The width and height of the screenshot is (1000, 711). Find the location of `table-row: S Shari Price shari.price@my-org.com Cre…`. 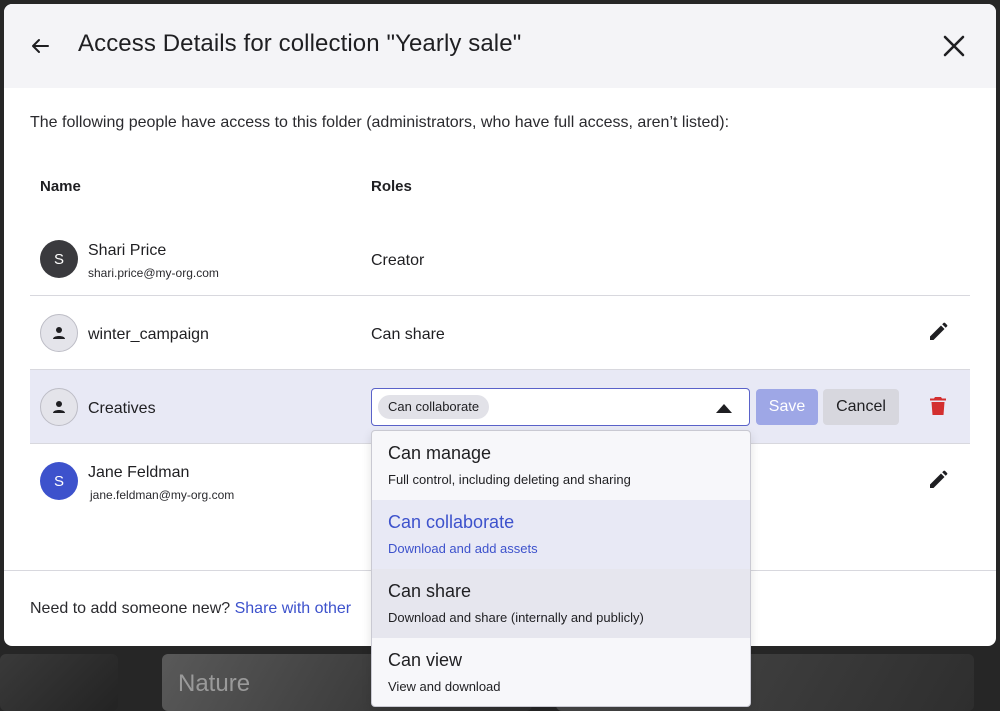

table-row: S Shari Price shari.price@my-org.com Cre… is located at coordinates (500, 259).